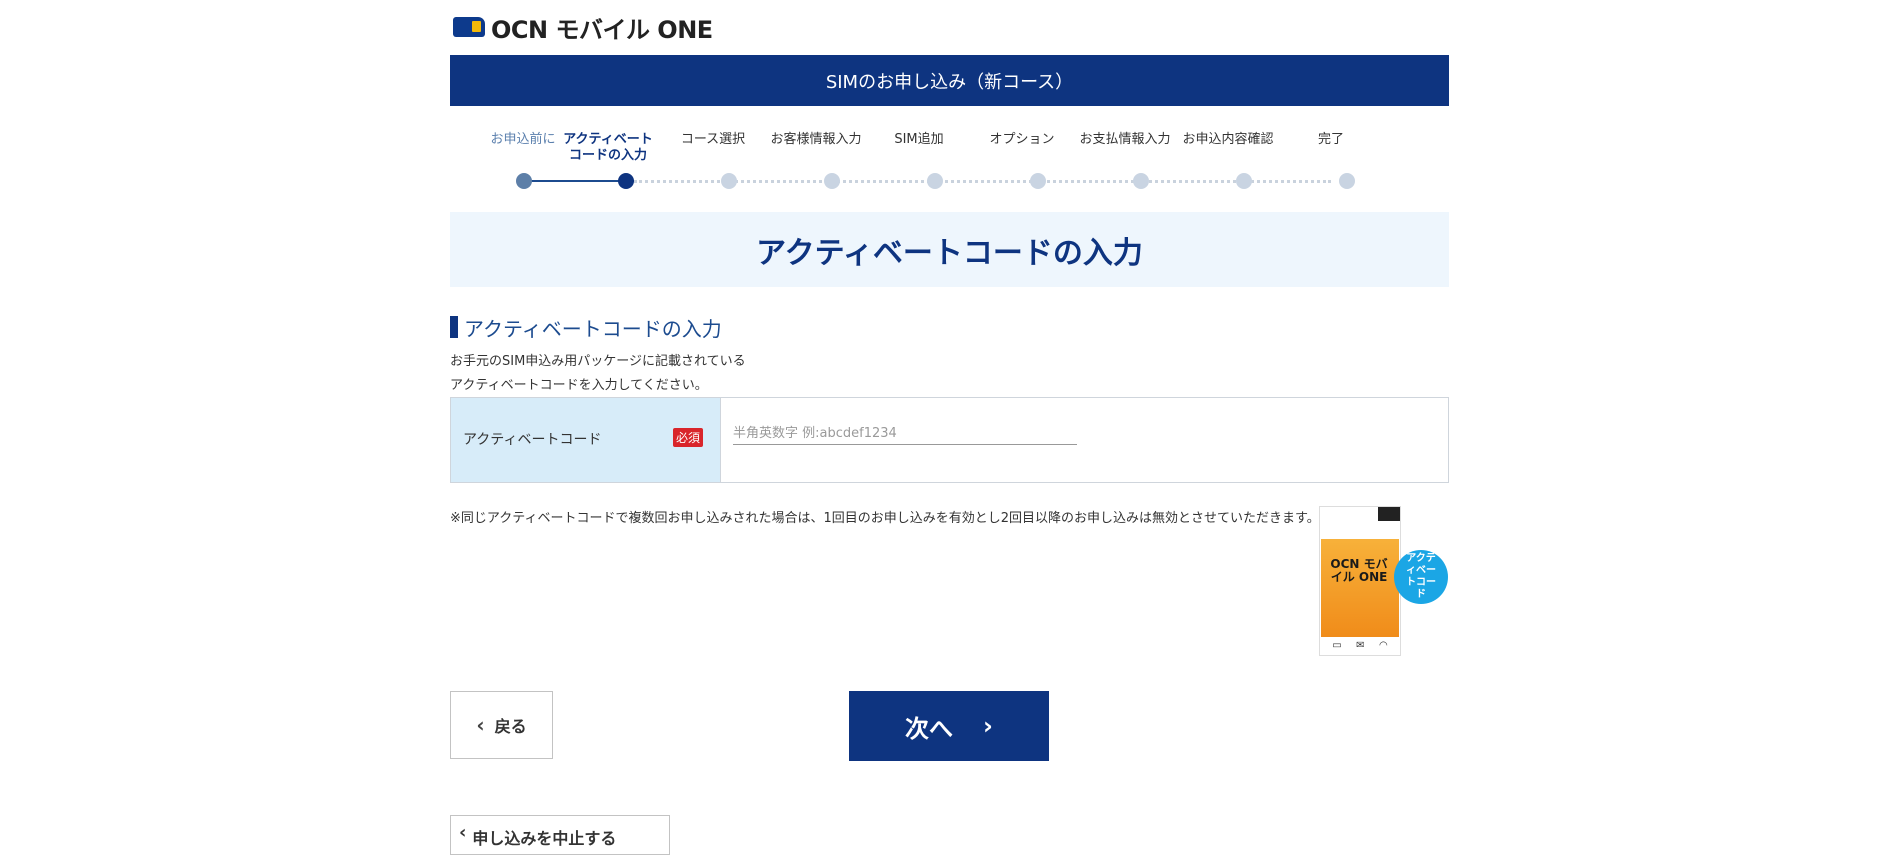 This screenshot has height=855, width=1898. Describe the element at coordinates (598, 361) in the screenshot. I see `description-line-1: お手元のSIM申込み用パッケージに記載されている` at that location.